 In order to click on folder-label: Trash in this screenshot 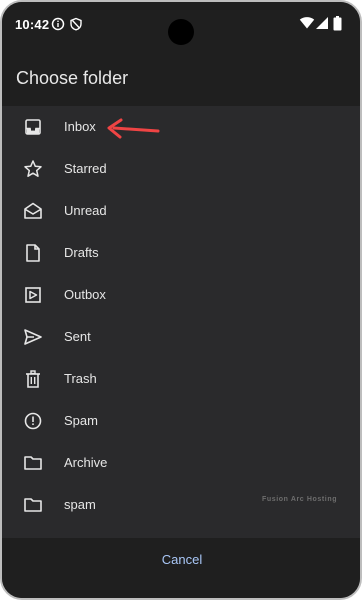, I will do `click(80, 378)`.